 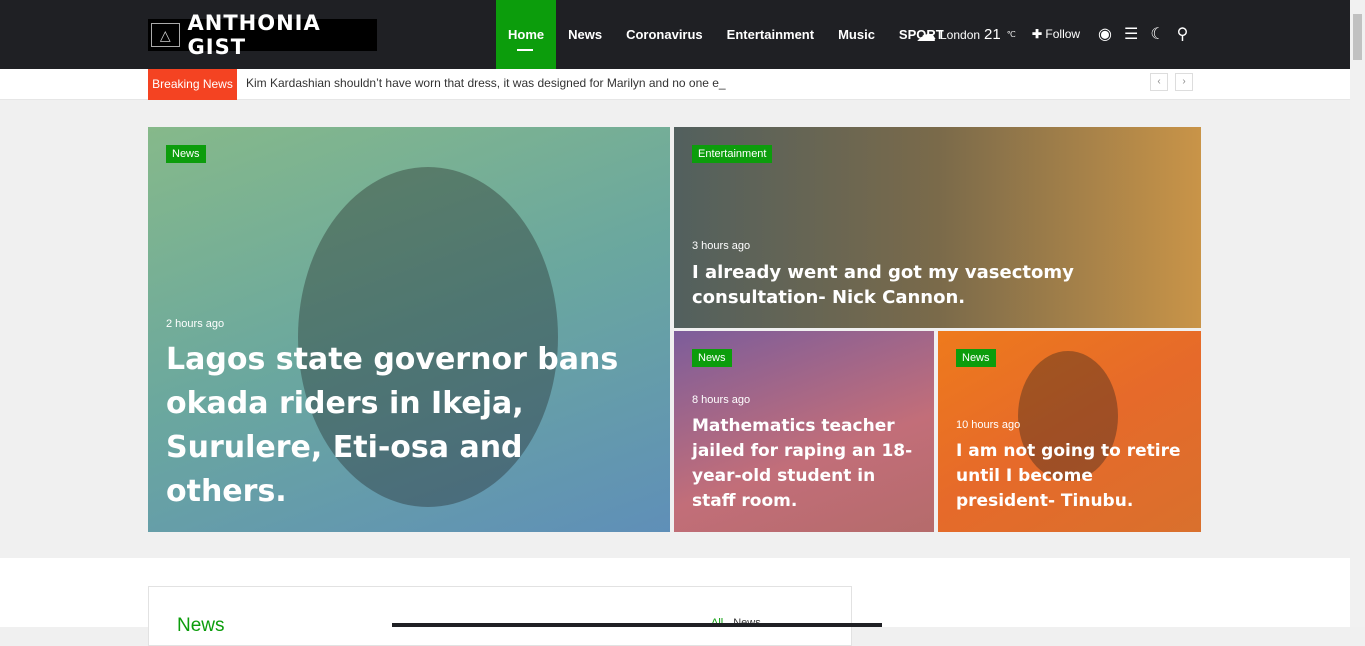 What do you see at coordinates (1357, 37) in the screenshot?
I see `scrollbar-thumb` at bounding box center [1357, 37].